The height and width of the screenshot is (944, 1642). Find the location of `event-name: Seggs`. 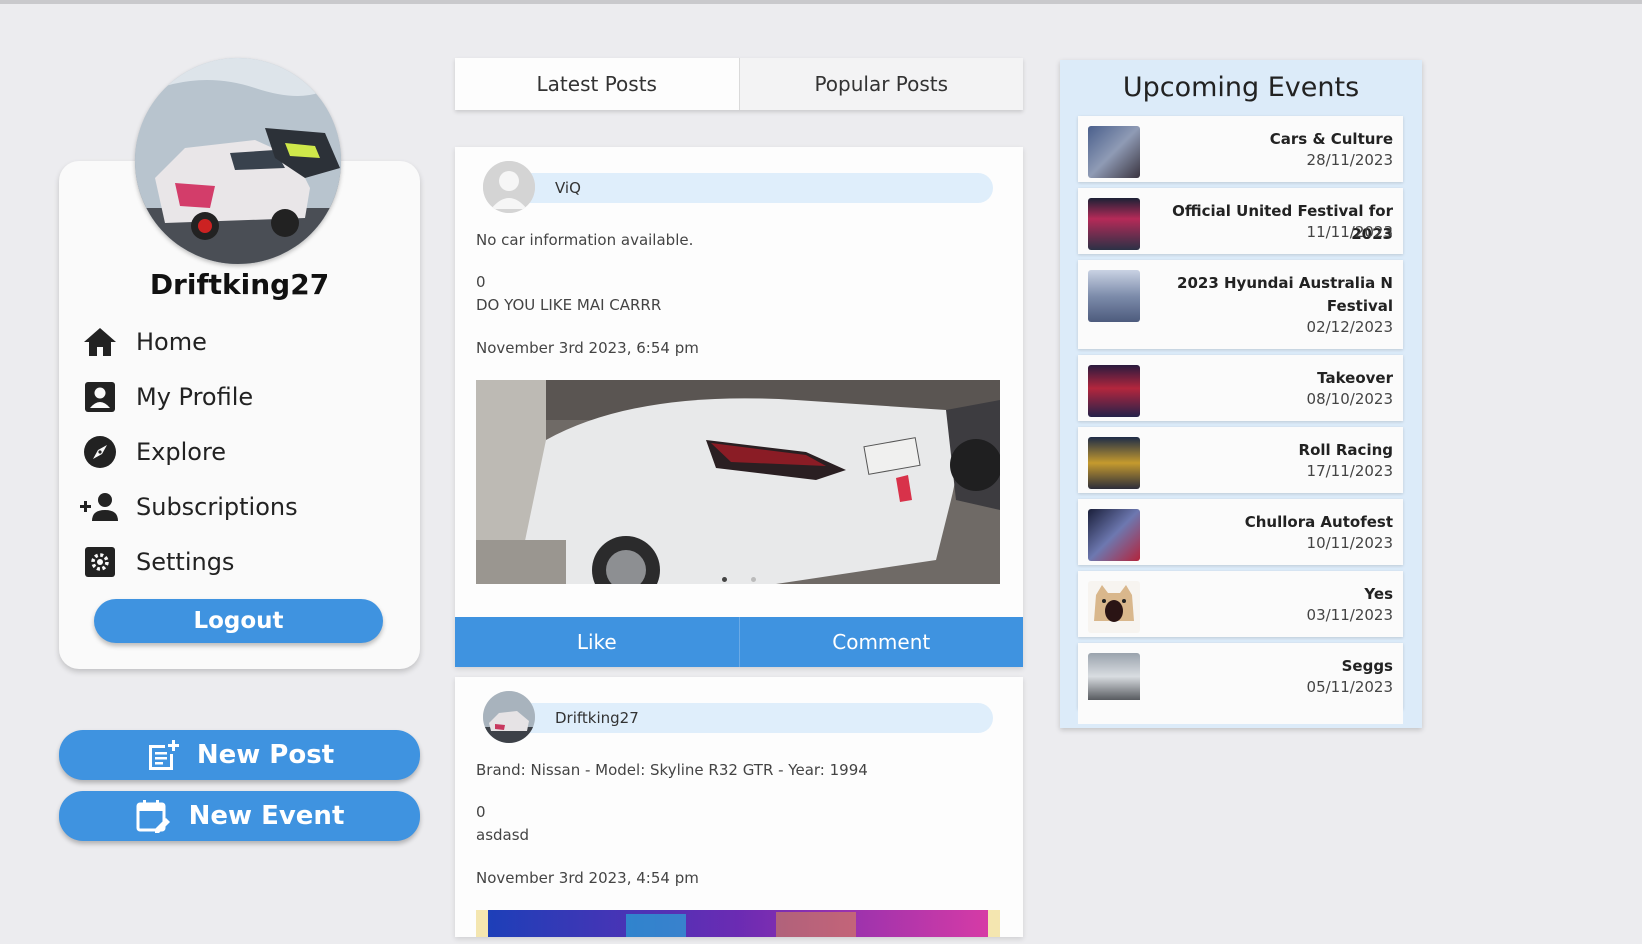

event-name: Seggs is located at coordinates (1367, 666).